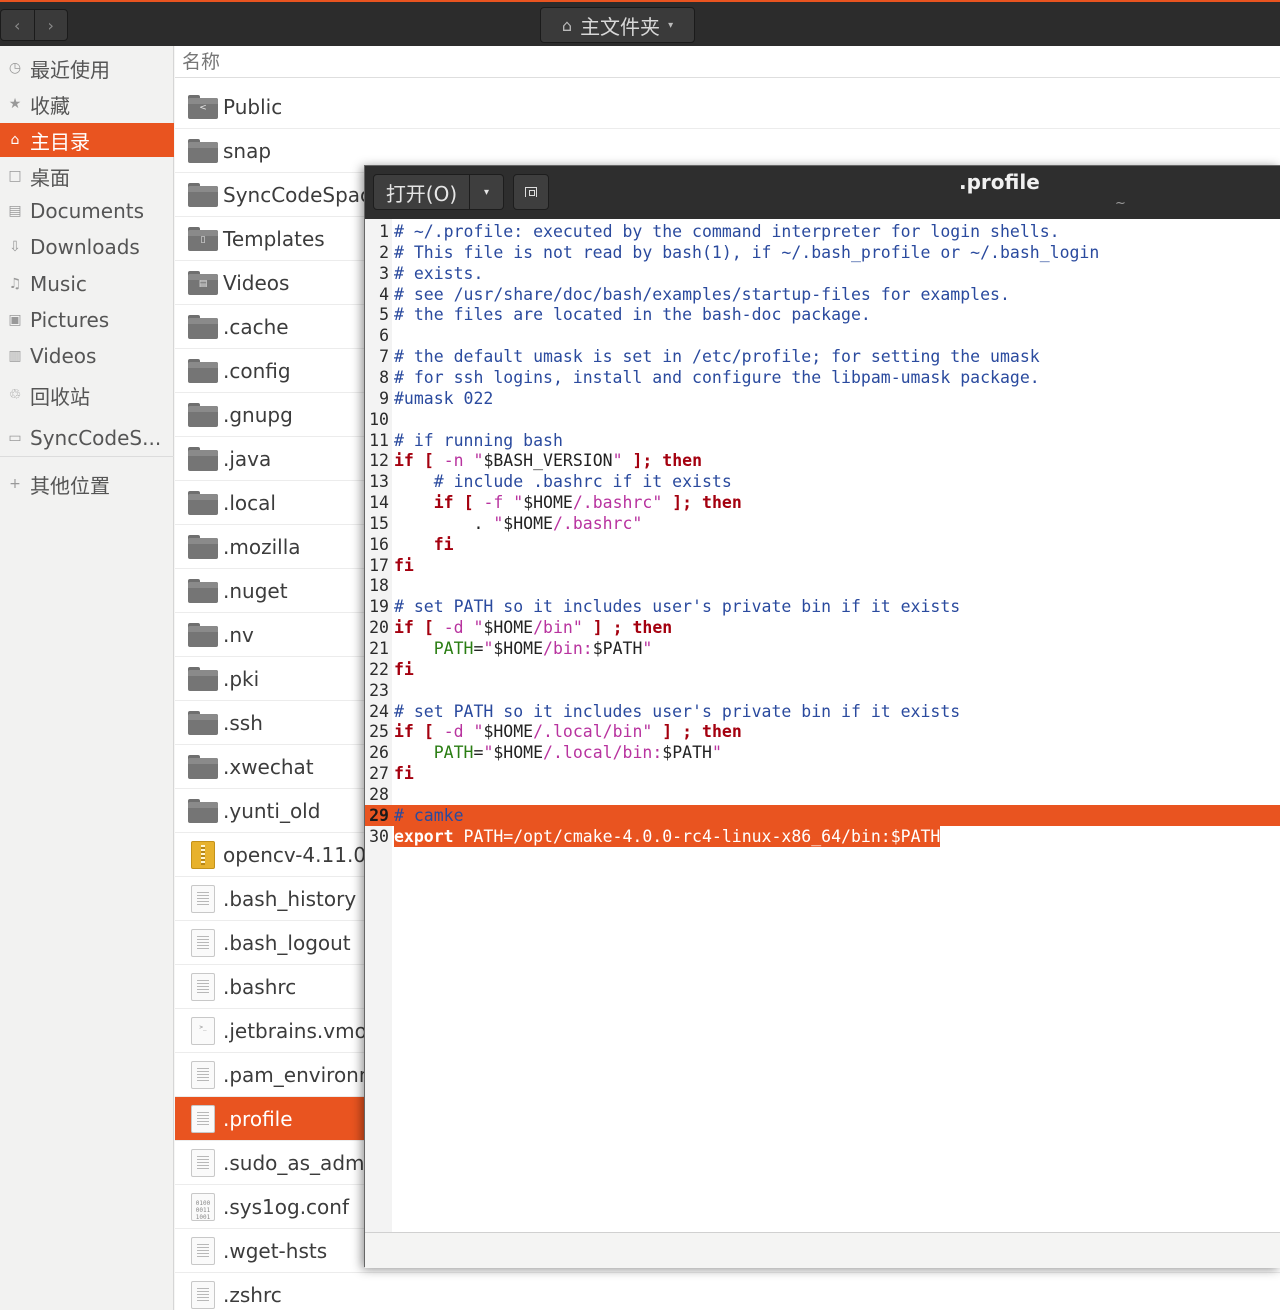 The image size is (1280, 1310). Describe the element at coordinates (60, 396) in the screenshot. I see `sidebar-item-label: 回收站` at that location.